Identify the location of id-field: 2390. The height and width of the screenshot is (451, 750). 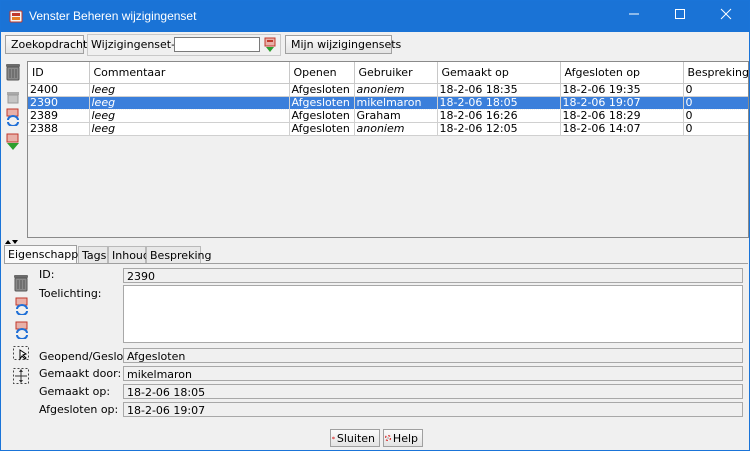
(433, 275).